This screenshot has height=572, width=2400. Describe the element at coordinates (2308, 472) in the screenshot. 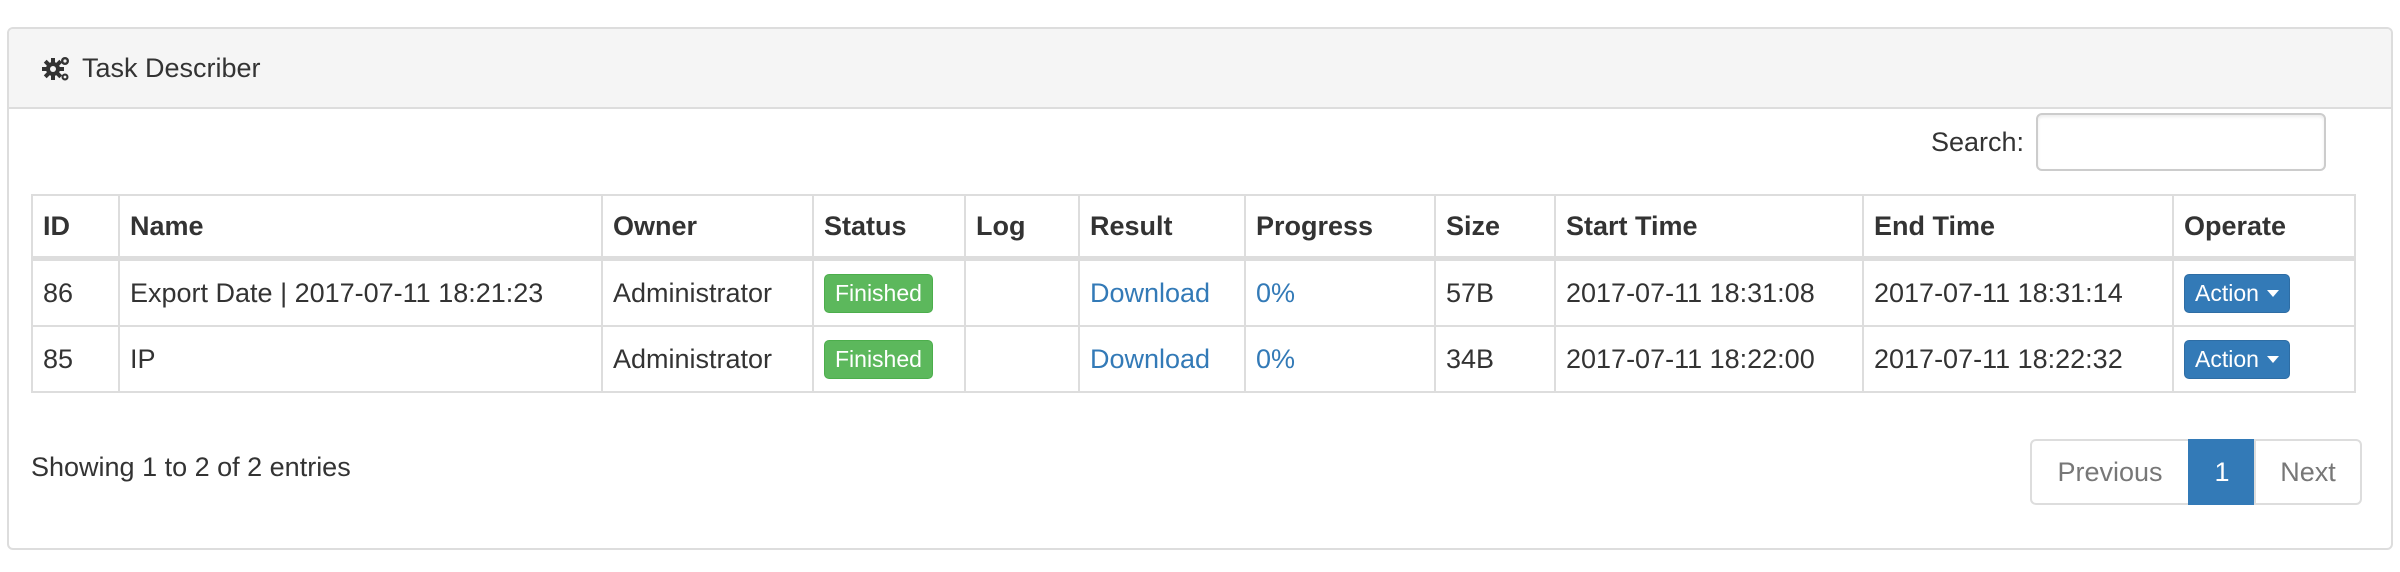

I see `pagination-next: Next` at that location.